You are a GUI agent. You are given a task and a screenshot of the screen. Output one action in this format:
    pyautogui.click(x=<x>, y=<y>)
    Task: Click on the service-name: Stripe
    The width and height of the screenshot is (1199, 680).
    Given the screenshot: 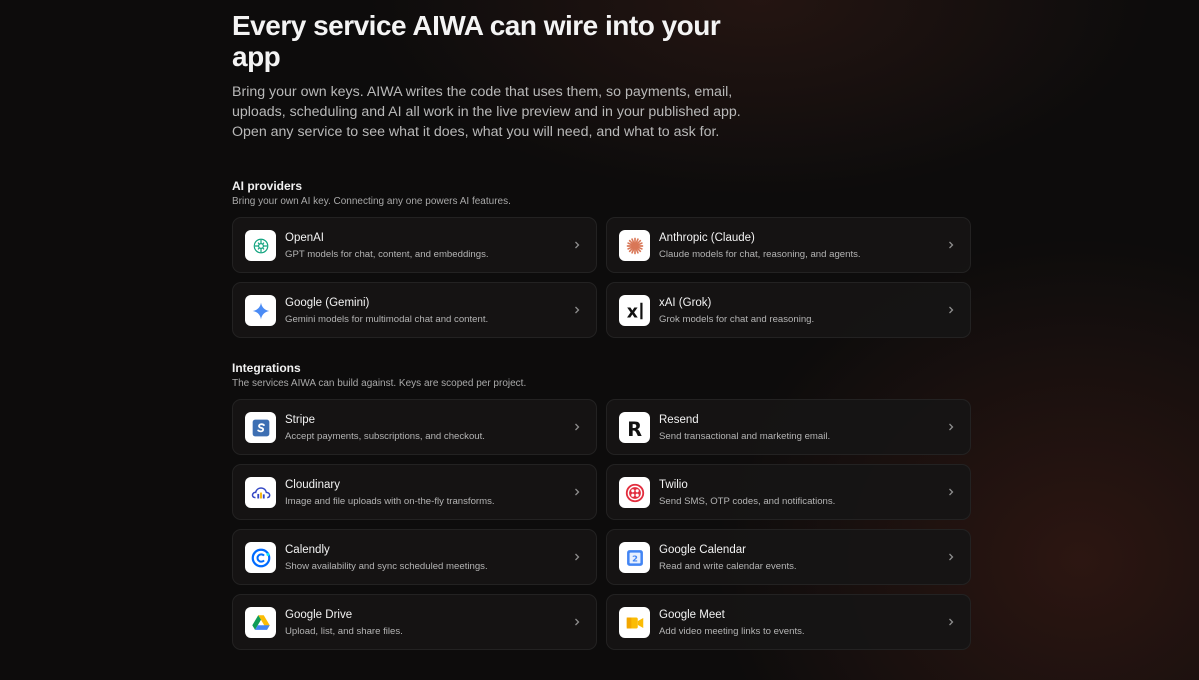 What is the action you would take?
    pyautogui.click(x=300, y=420)
    